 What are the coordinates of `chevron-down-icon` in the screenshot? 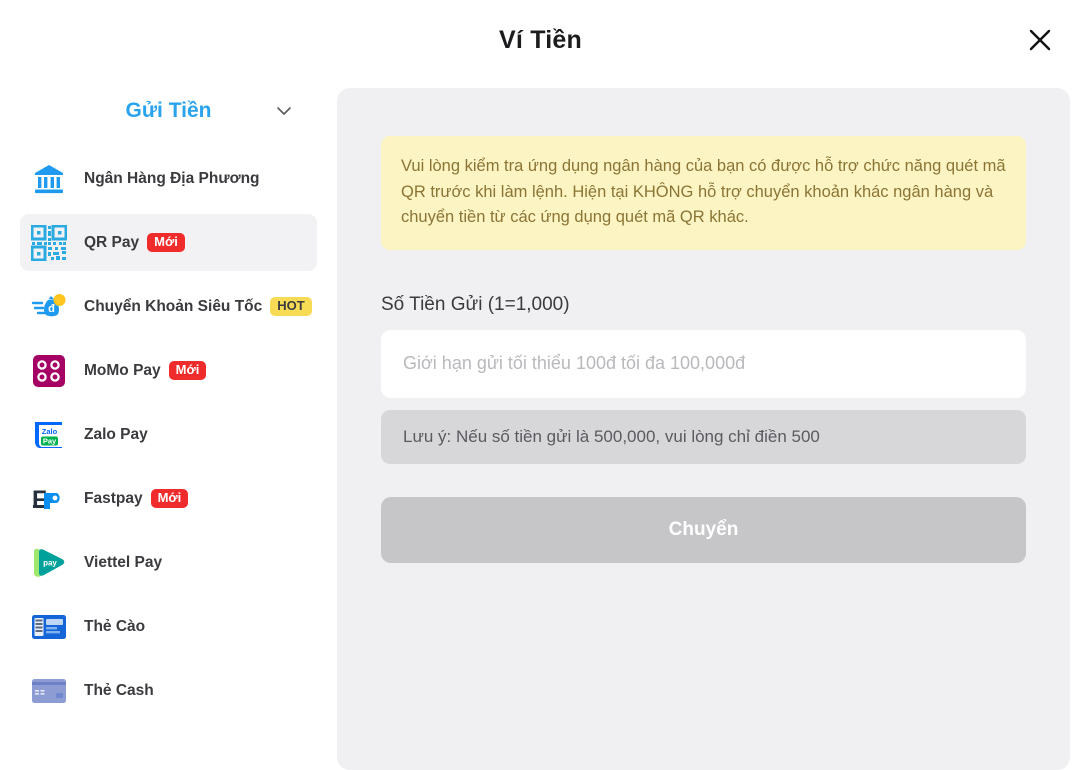 It's located at (284, 111).